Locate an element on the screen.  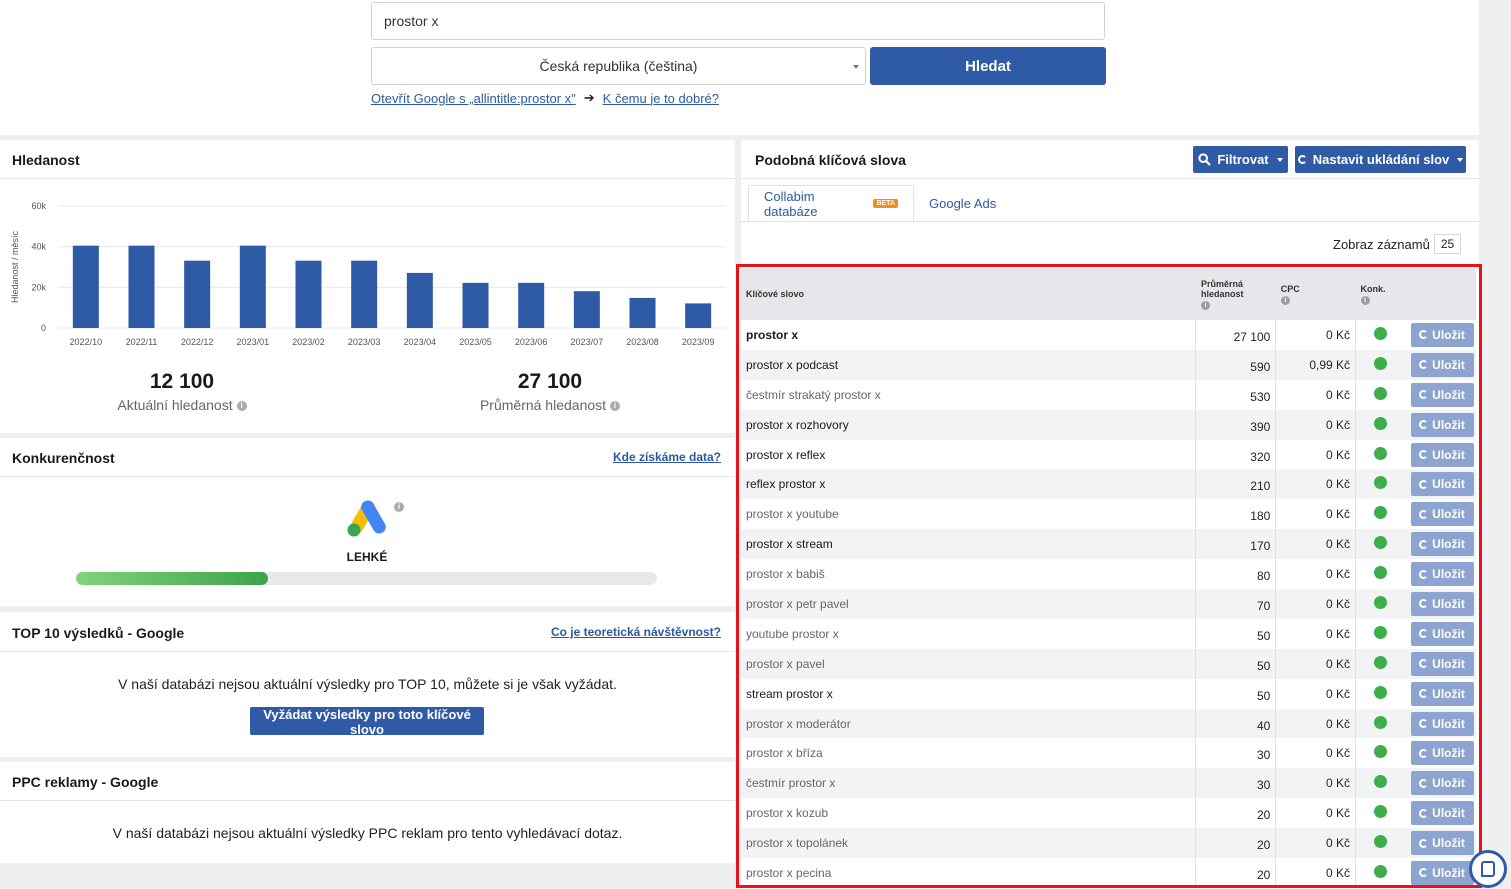
collabim-icon is located at coordinates (1424, 724).